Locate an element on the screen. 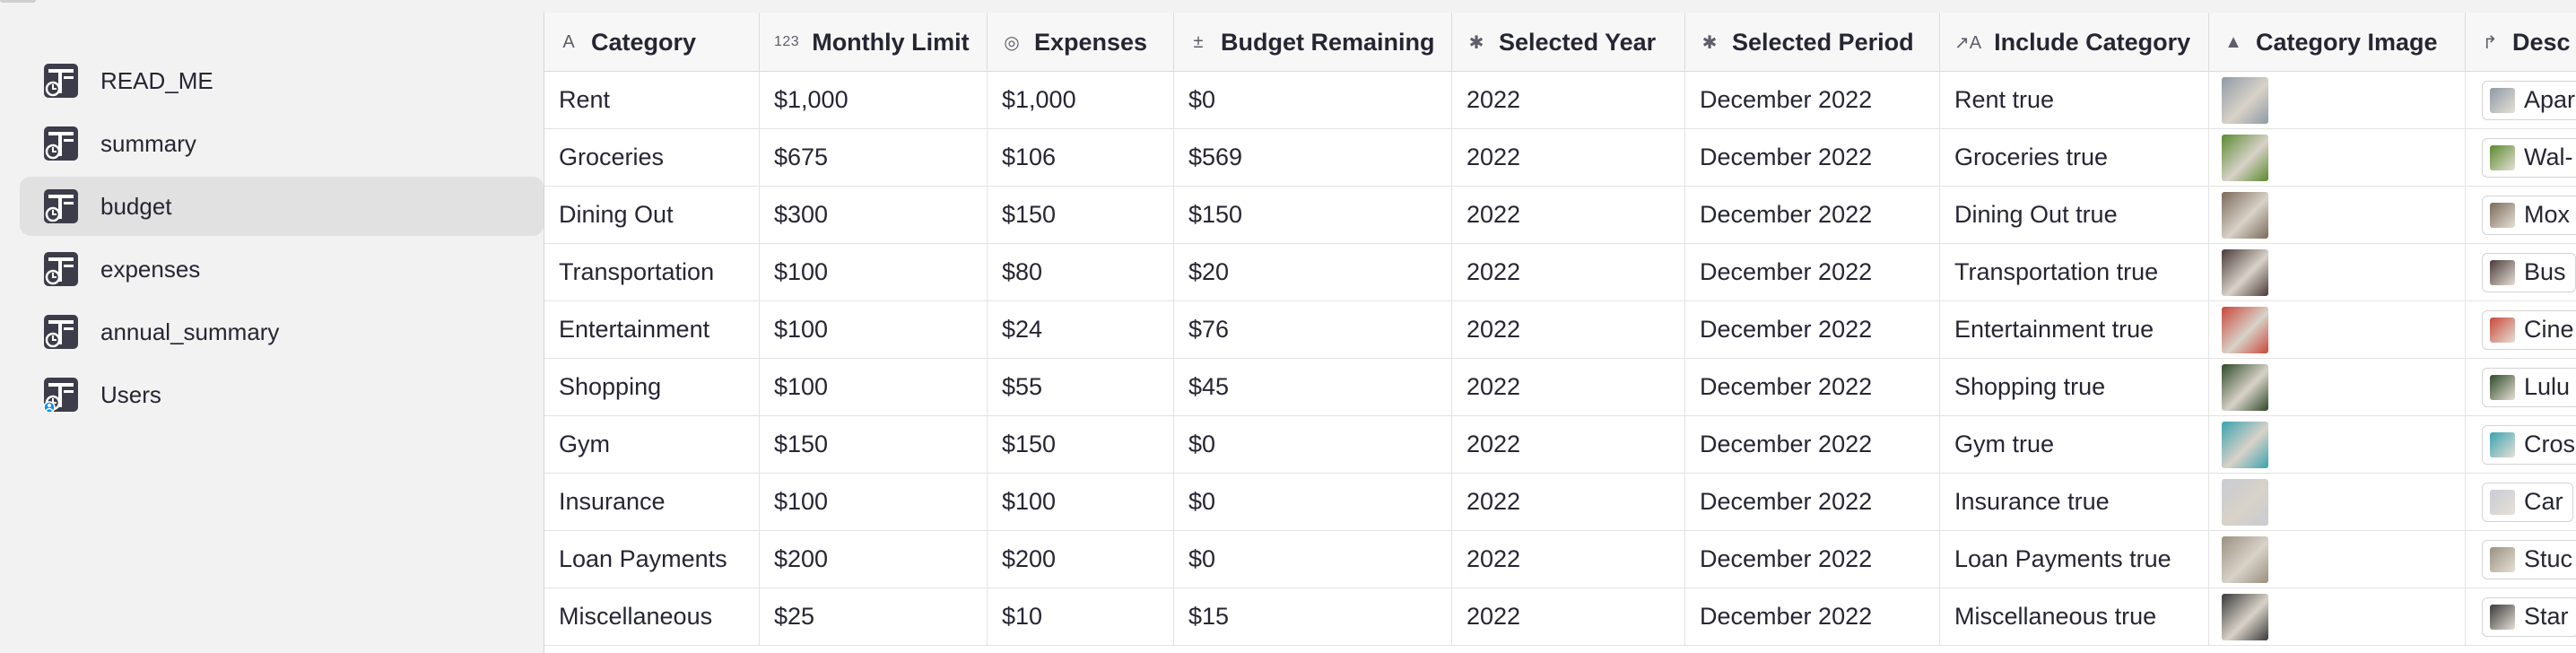 The image size is (2576, 653). reference-chip: Bus is located at coordinates (2529, 272).